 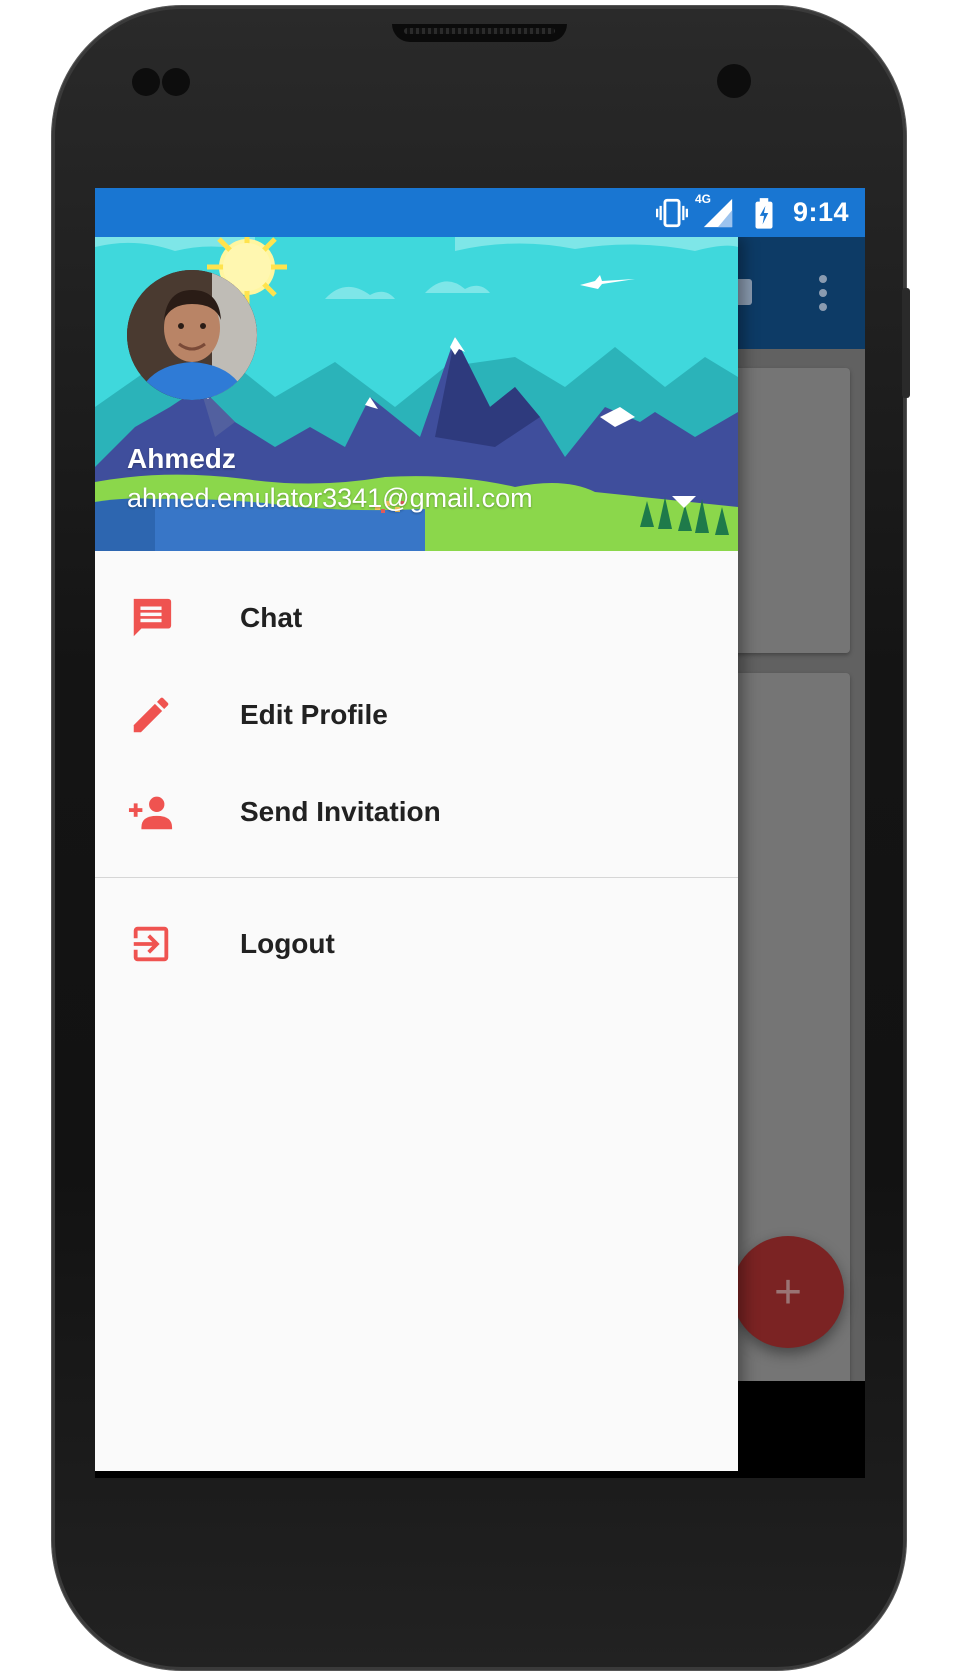 I want to click on user-email: ahmed.emulator3341@gmail.com, so click(x=330, y=498).